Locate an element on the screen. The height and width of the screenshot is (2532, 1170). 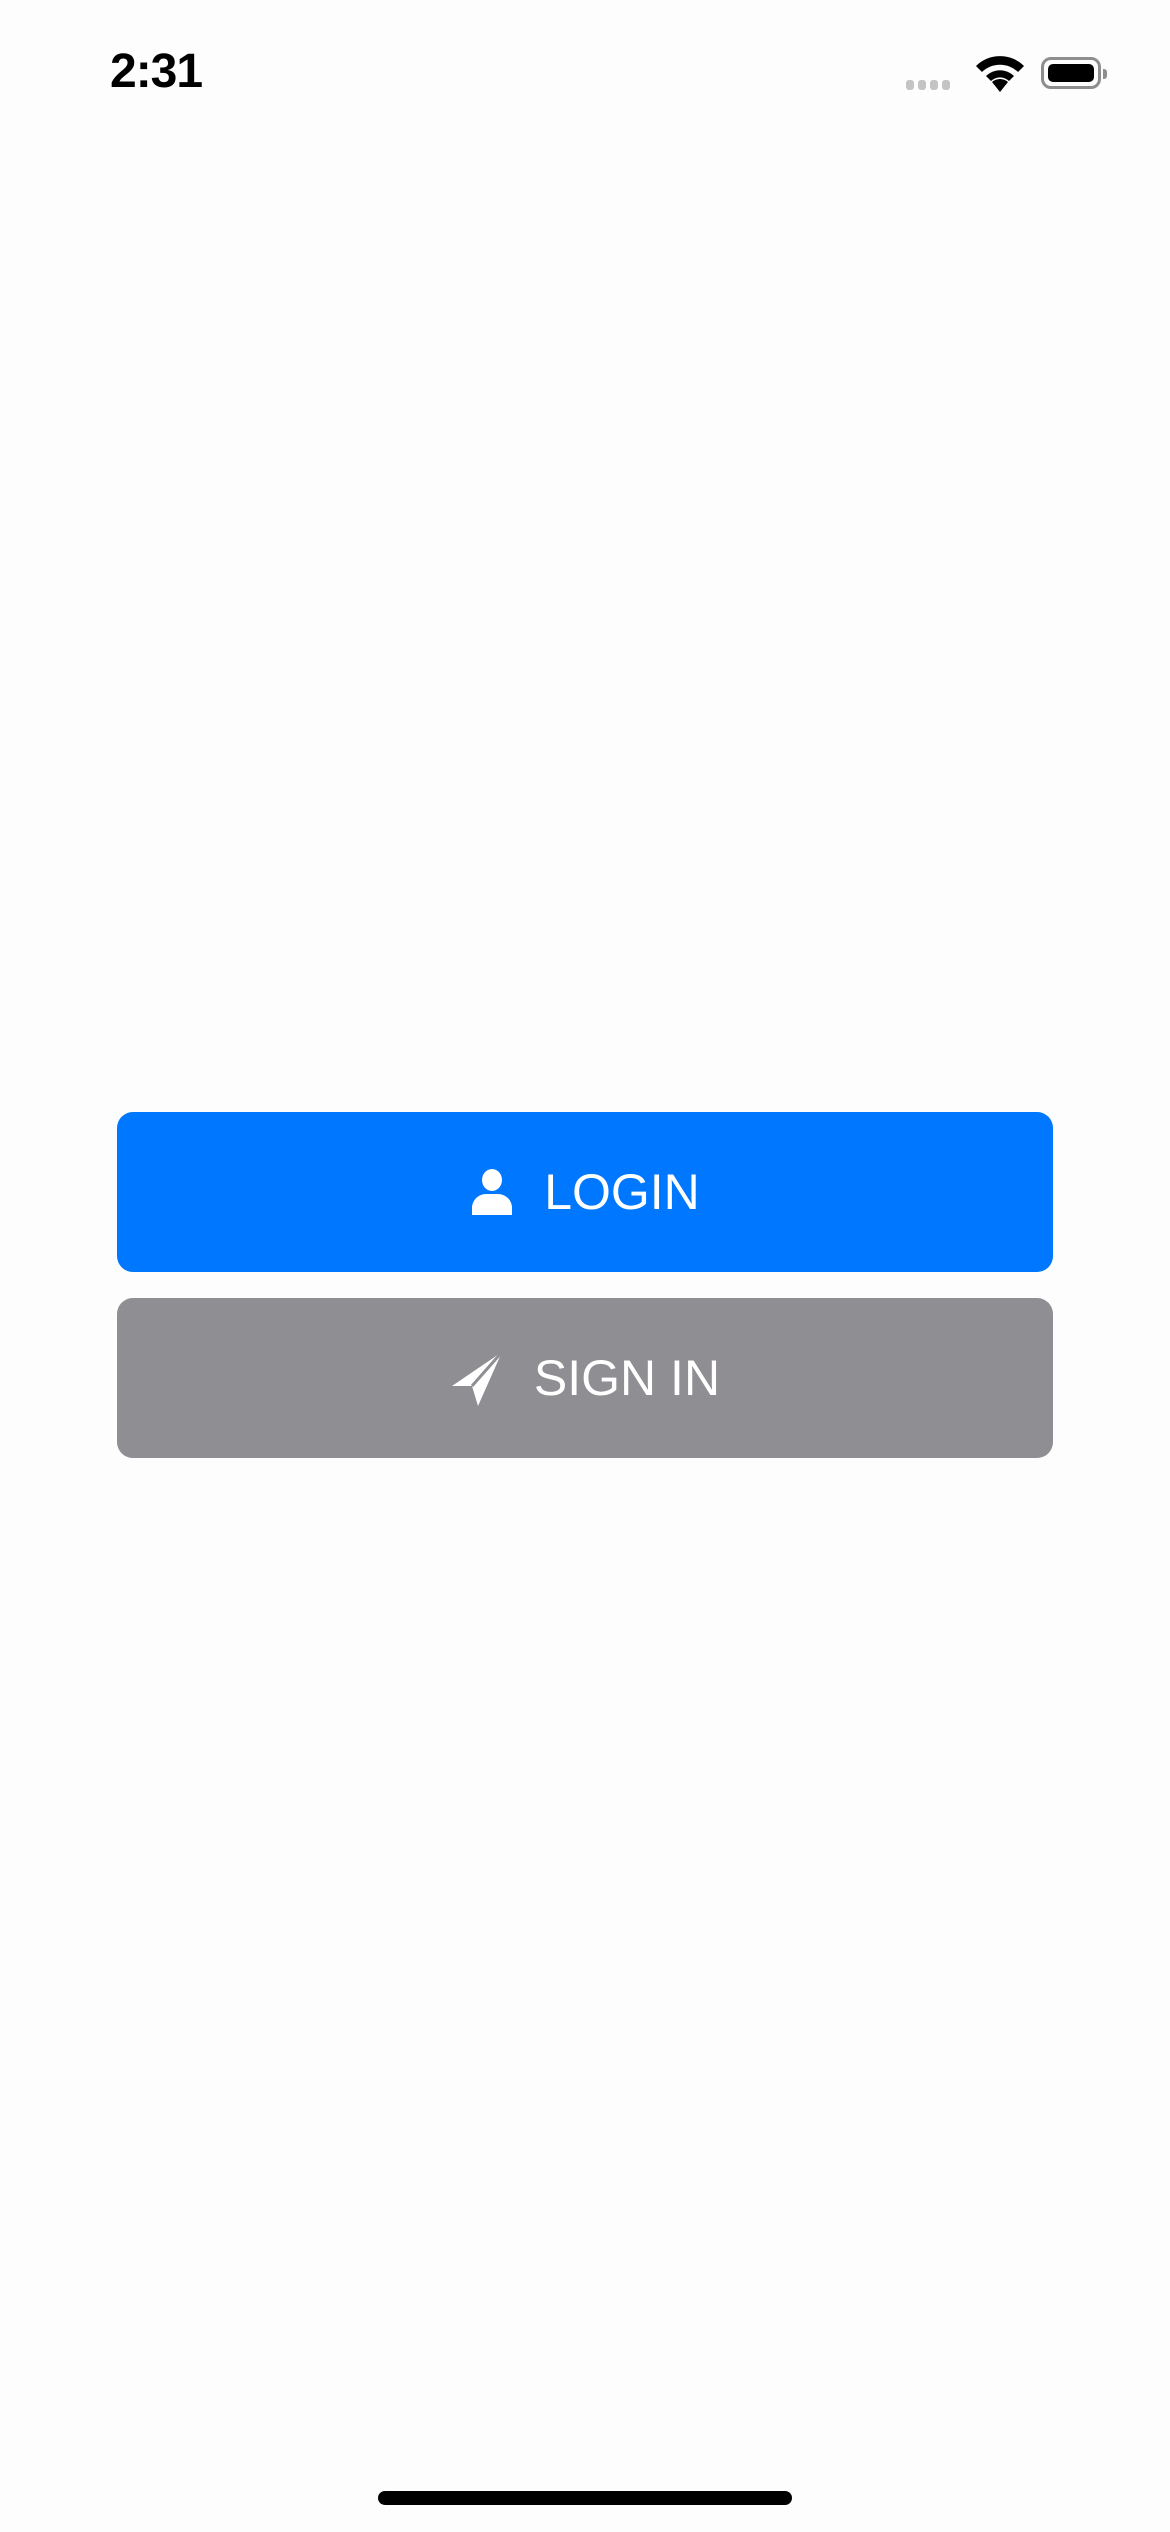
sign-in-button: SIGN IN is located at coordinates (585, 1378).